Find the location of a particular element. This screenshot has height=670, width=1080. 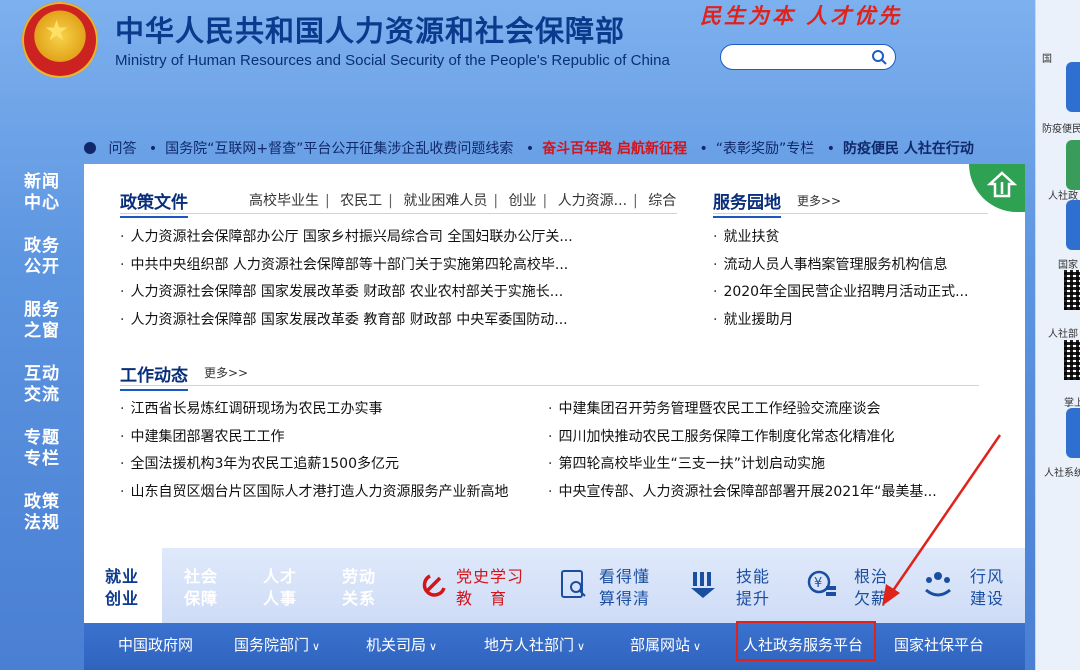

tab-migrant-workers: 农民工 is located at coordinates (361, 201).